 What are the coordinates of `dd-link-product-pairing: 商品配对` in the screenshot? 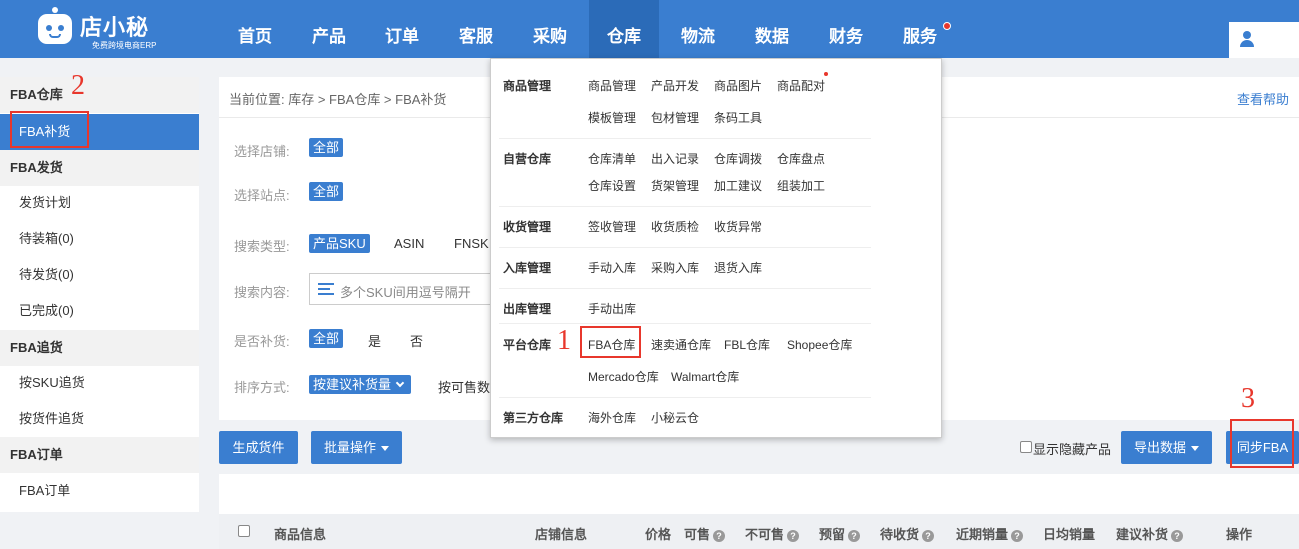 It's located at (801, 85).